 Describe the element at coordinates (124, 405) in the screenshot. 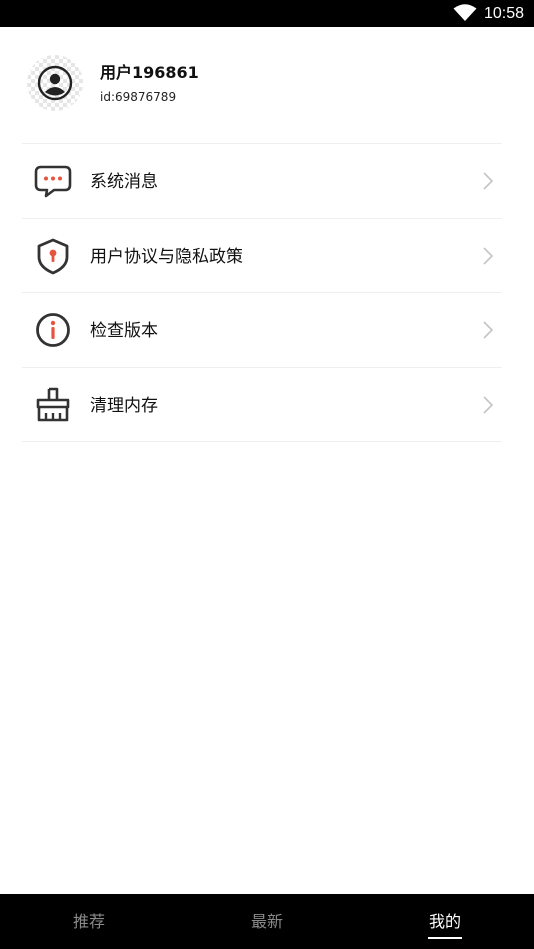

I see `menu-item-label: 清理内存` at that location.